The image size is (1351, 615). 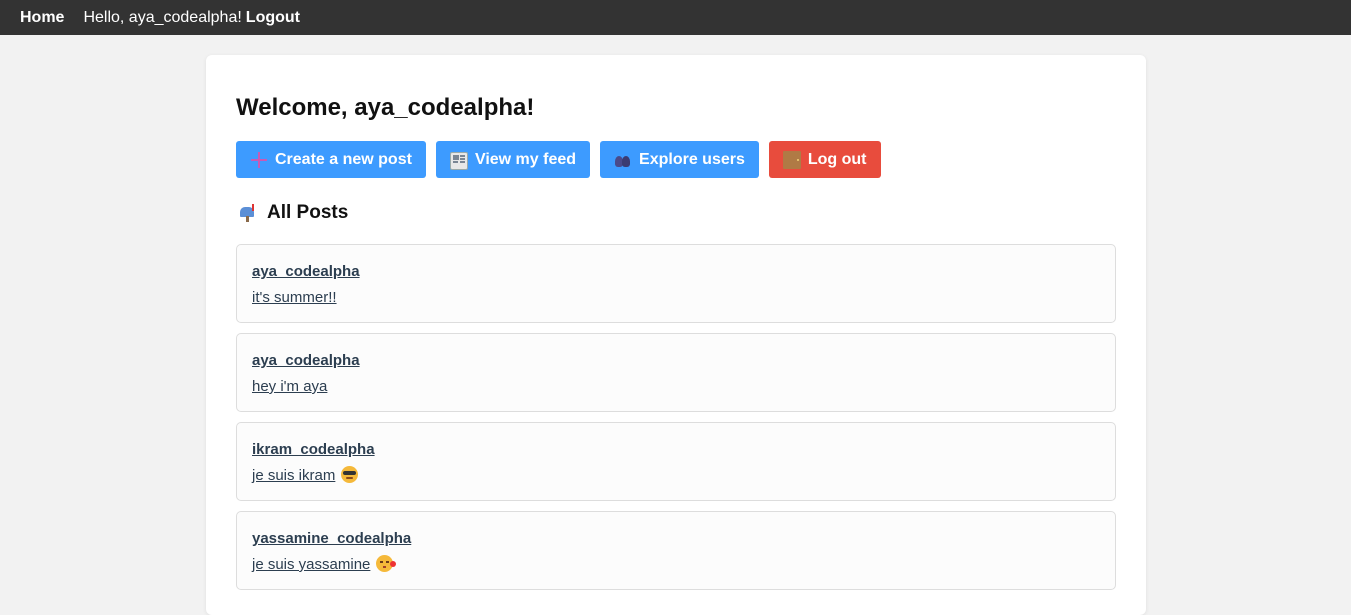 What do you see at coordinates (675, 17) in the screenshot?
I see `top-nav-bar: Home Hello, aya_codealpha! Logout` at bounding box center [675, 17].